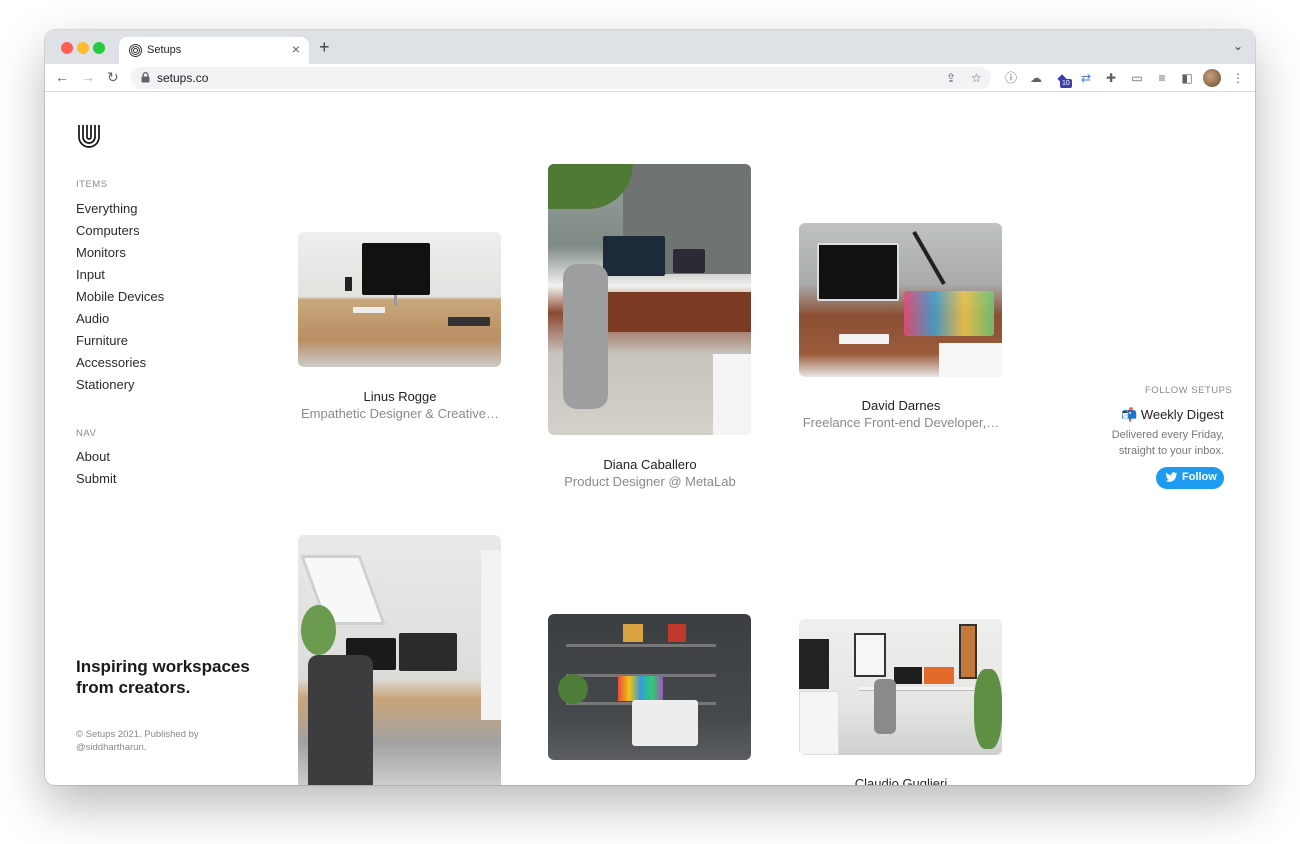 This screenshot has width=1300, height=844. I want to click on setup-photo-claudio-guglieri, so click(900, 687).